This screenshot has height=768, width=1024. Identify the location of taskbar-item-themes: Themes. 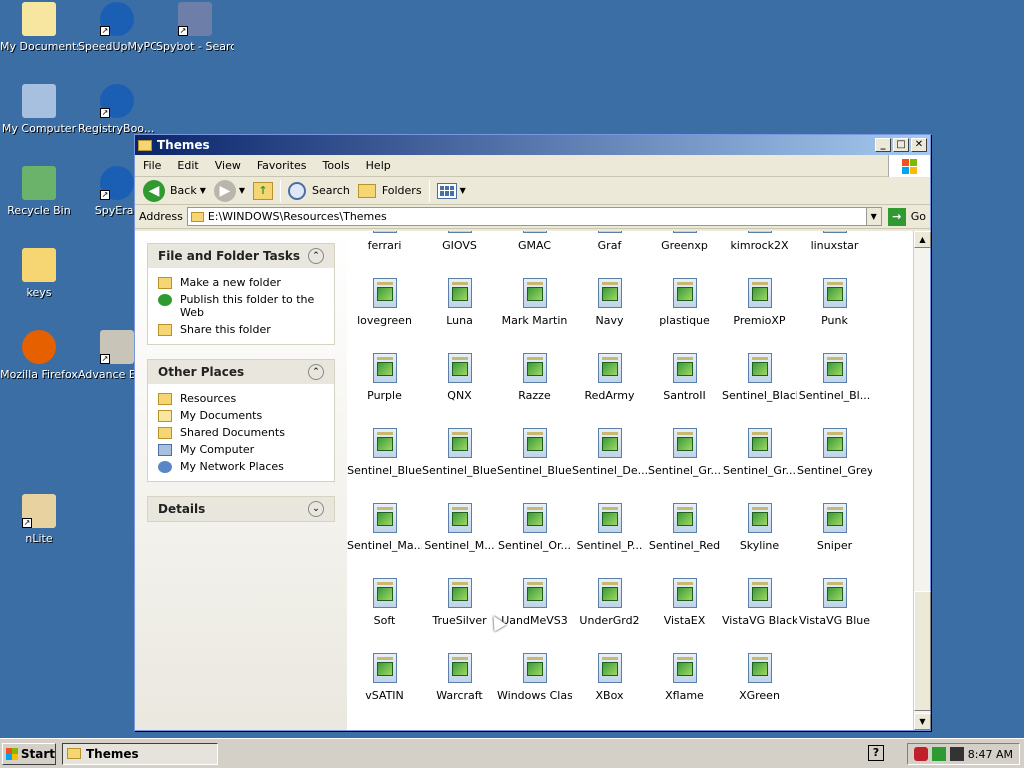
(140, 753).